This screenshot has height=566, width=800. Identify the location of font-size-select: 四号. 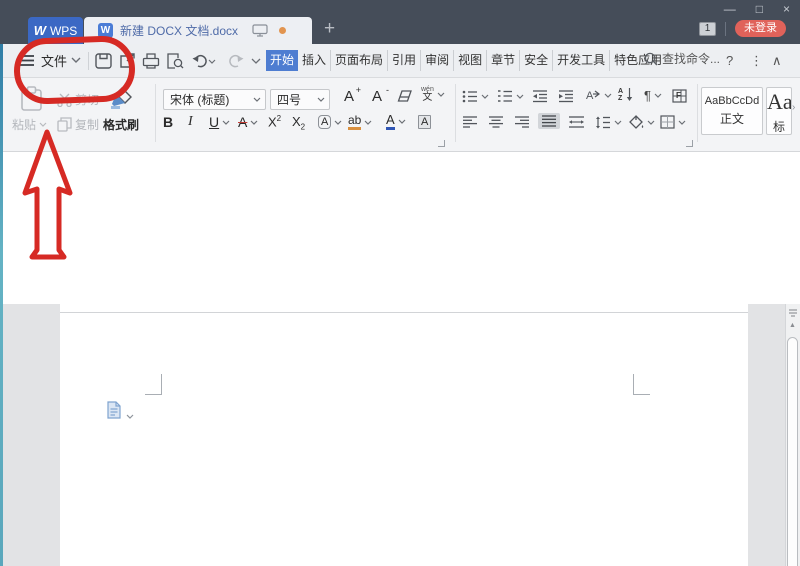
(300, 99).